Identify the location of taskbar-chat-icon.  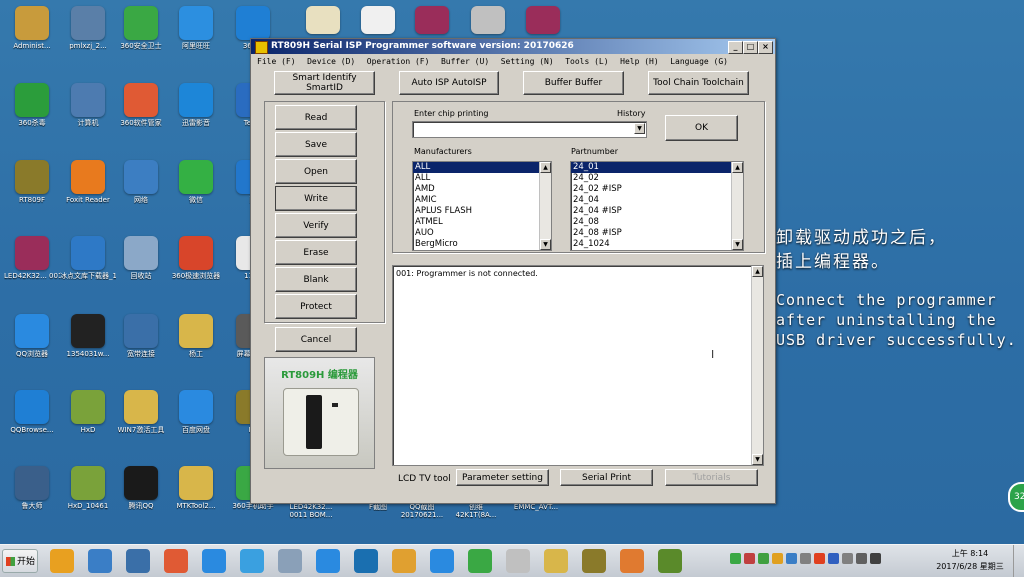
(214, 561).